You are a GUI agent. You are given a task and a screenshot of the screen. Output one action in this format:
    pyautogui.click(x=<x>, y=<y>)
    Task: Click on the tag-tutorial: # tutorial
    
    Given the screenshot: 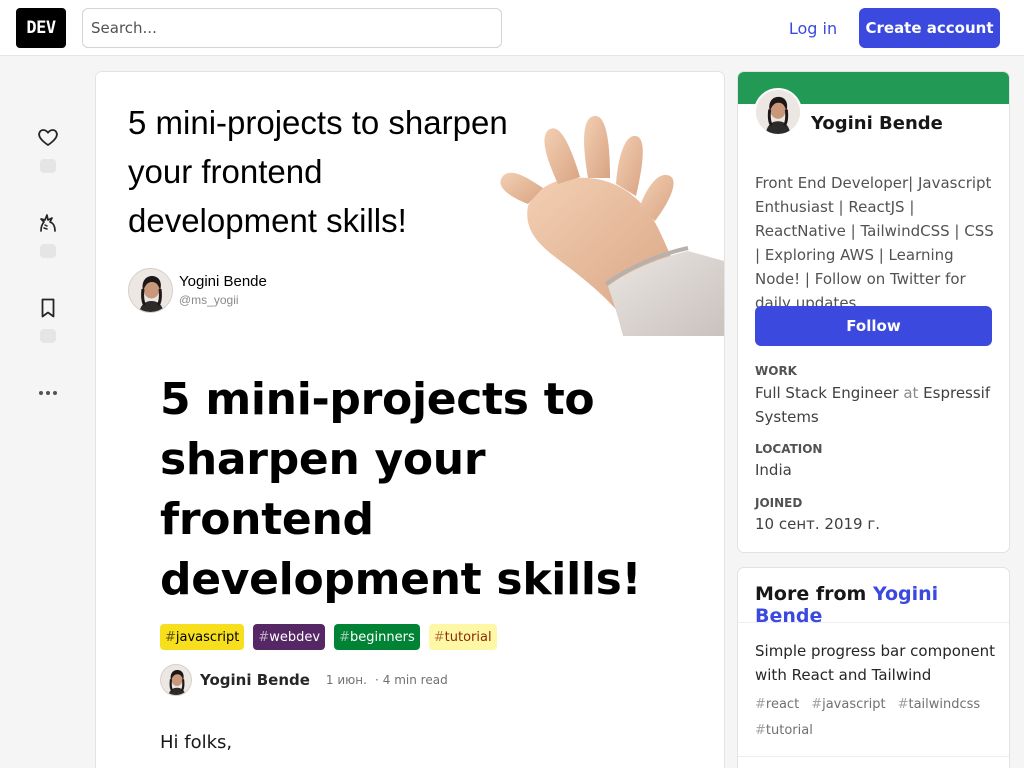 What is the action you would take?
    pyautogui.click(x=462, y=637)
    